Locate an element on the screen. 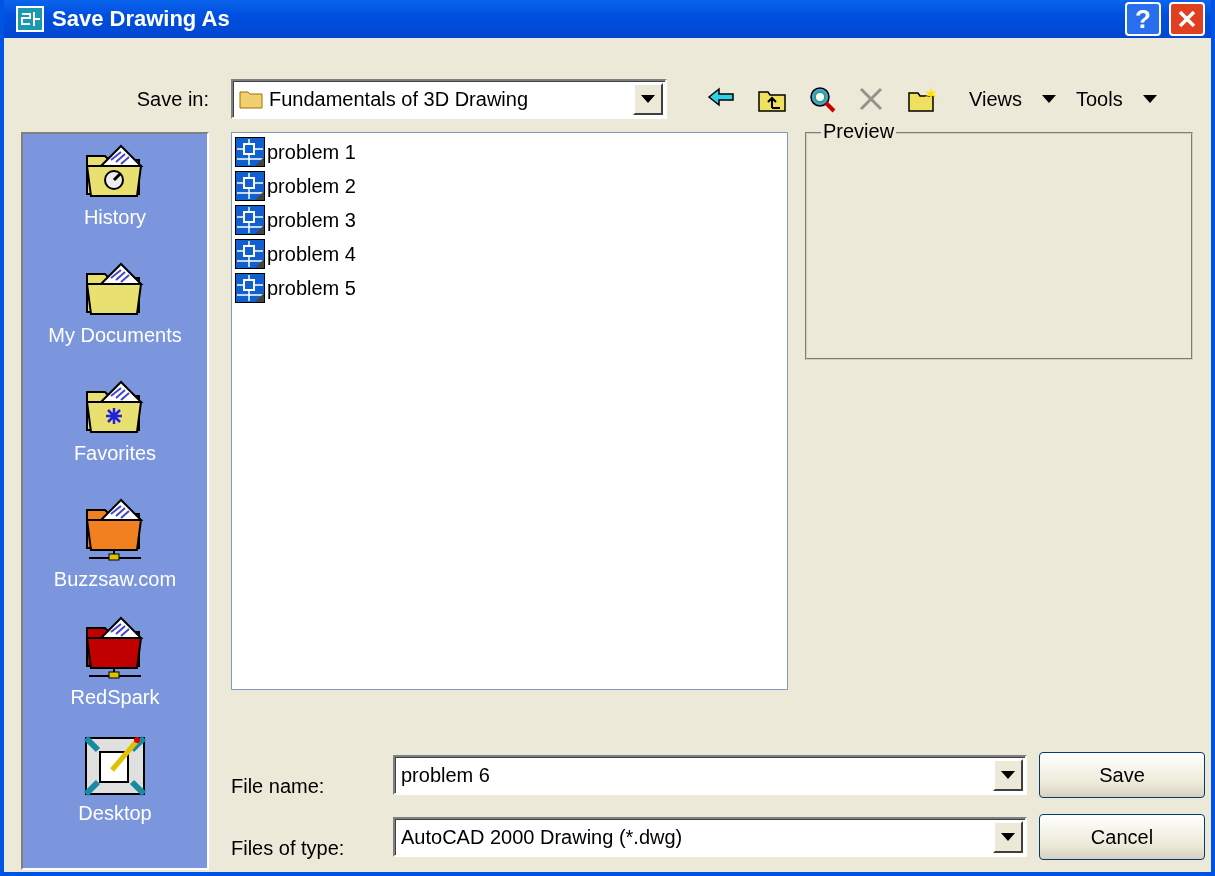 The height and width of the screenshot is (876, 1215). file-item: problem 5 is located at coordinates (296, 288).